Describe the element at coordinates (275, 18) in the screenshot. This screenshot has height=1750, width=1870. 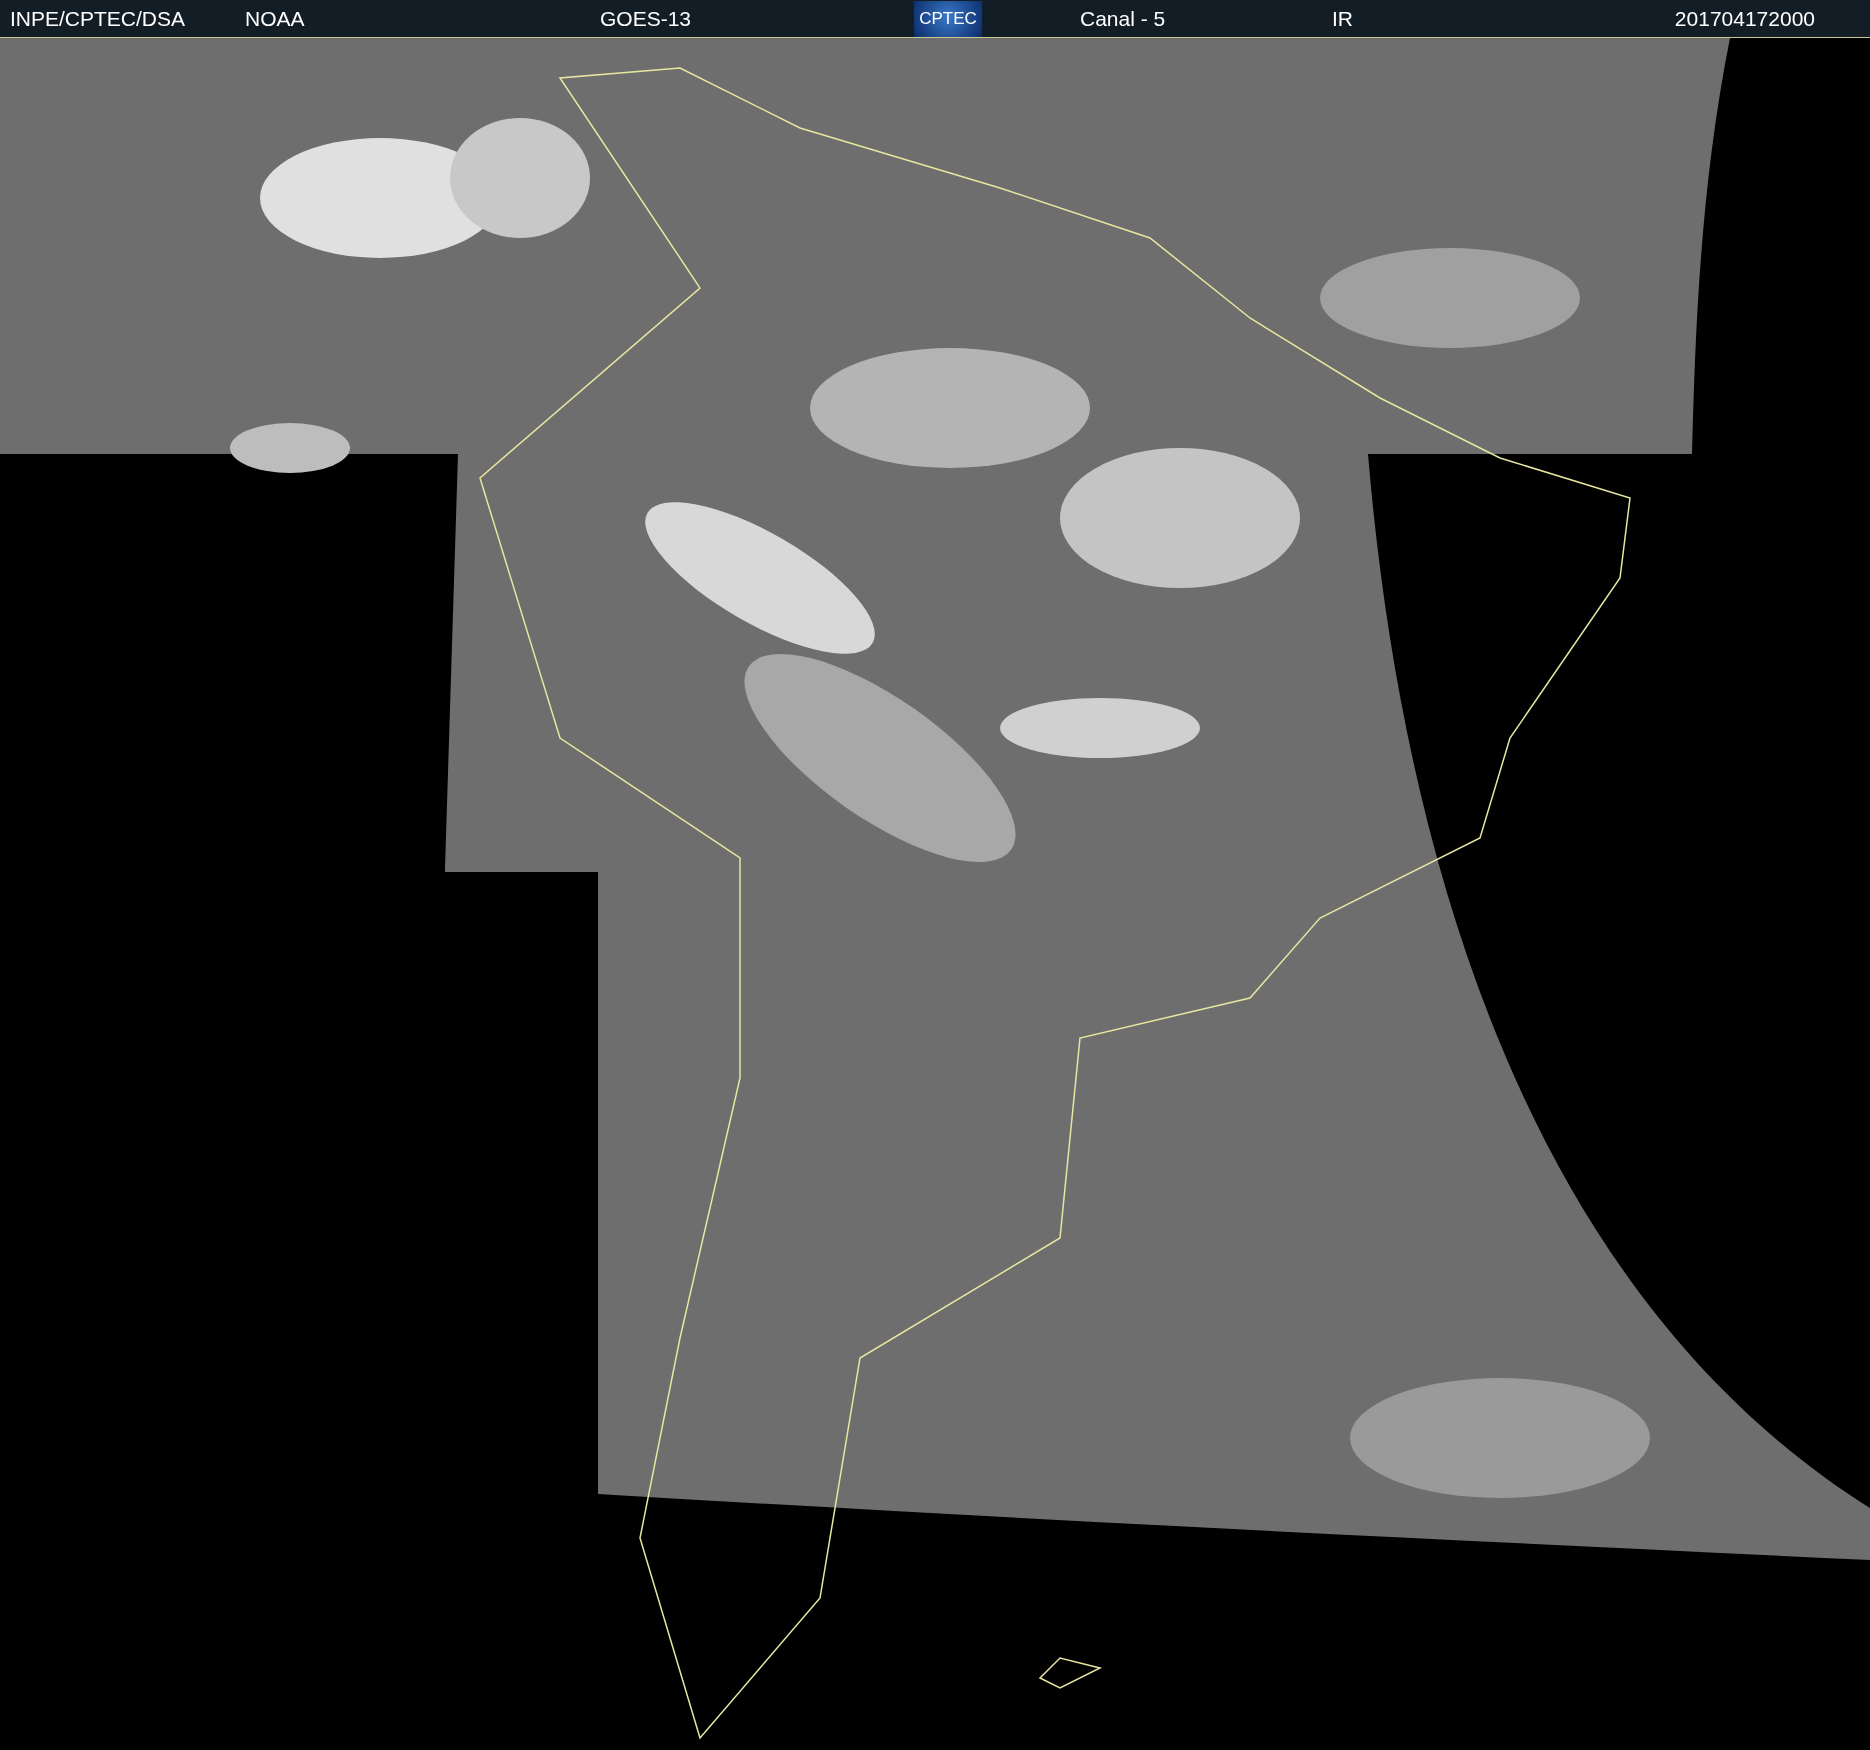
I see `header-label: NOAA` at that location.